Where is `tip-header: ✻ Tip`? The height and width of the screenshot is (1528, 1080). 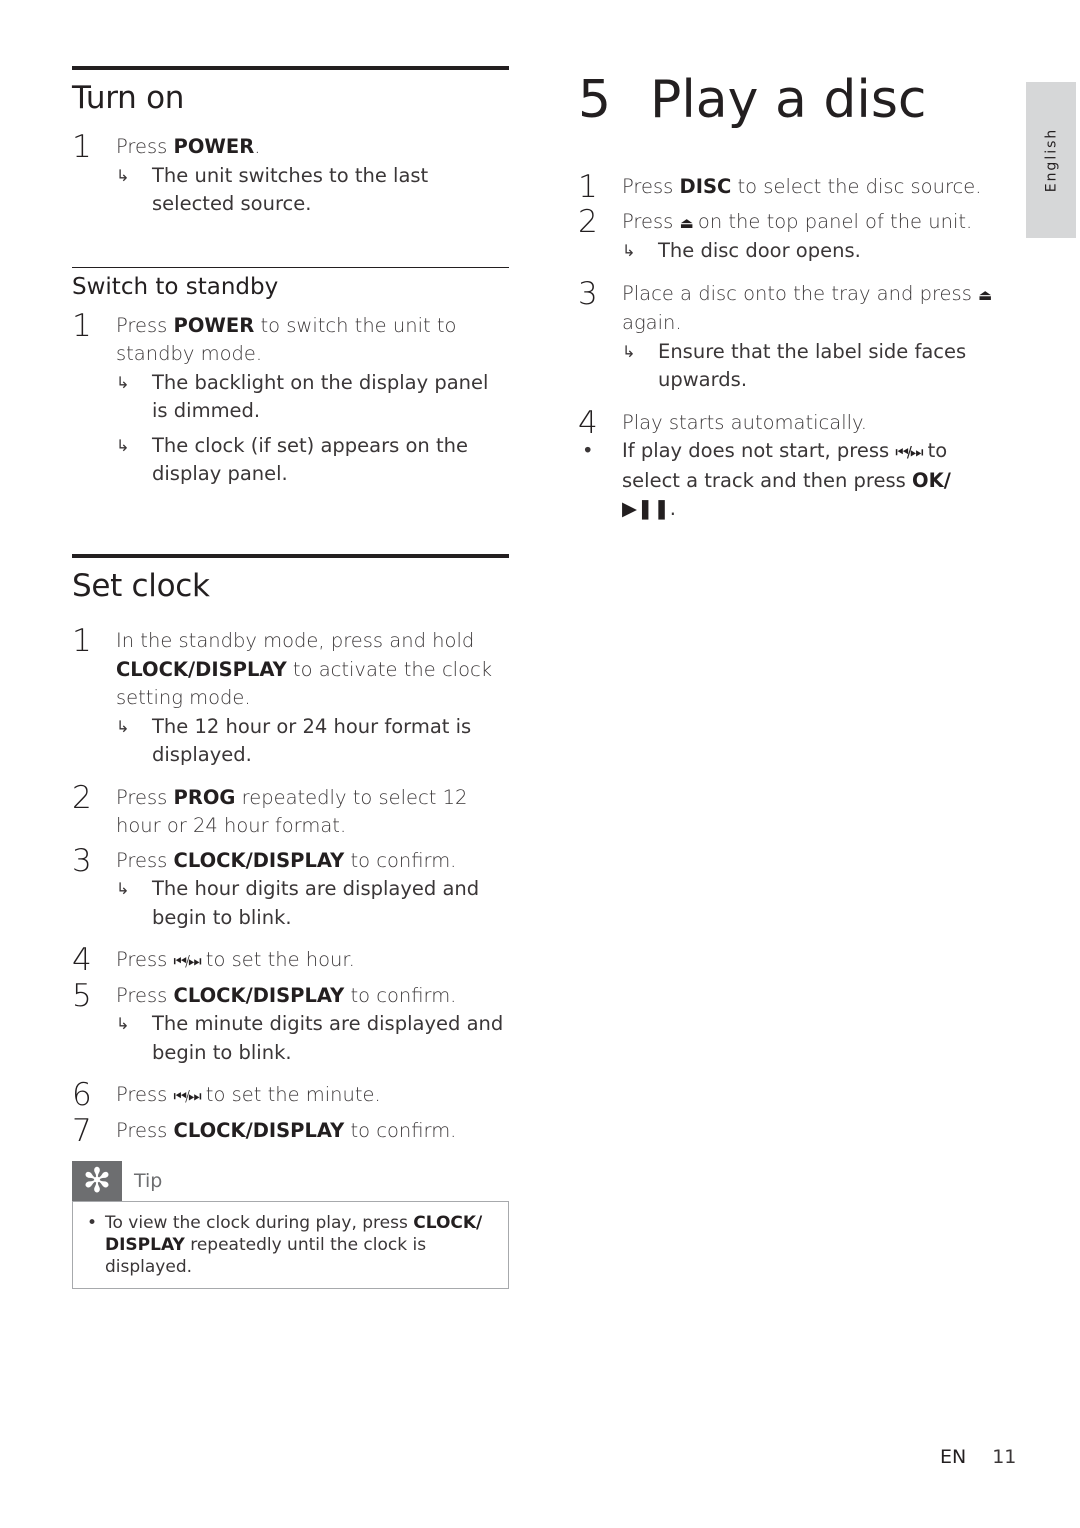 tip-header: ✻ Tip is located at coordinates (290, 1181).